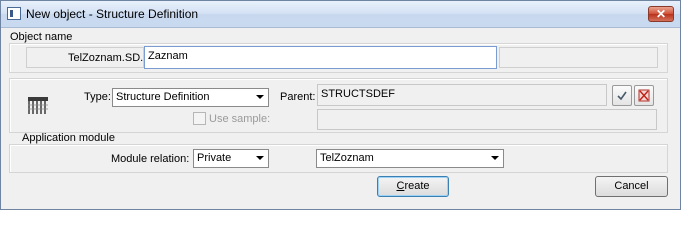 The height and width of the screenshot is (240, 681). I want to click on parent-label: Parent:, so click(298, 97).